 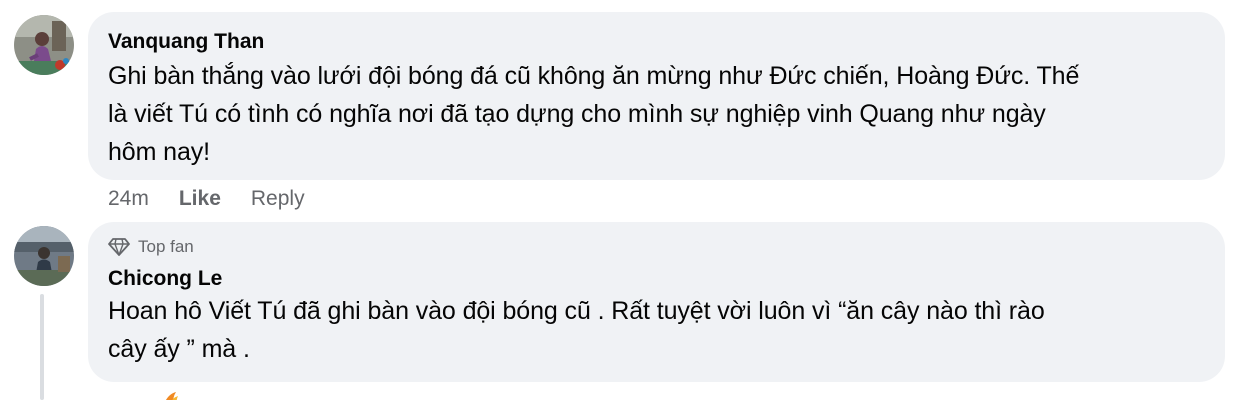 I want to click on reply-button: Reply, so click(x=278, y=199).